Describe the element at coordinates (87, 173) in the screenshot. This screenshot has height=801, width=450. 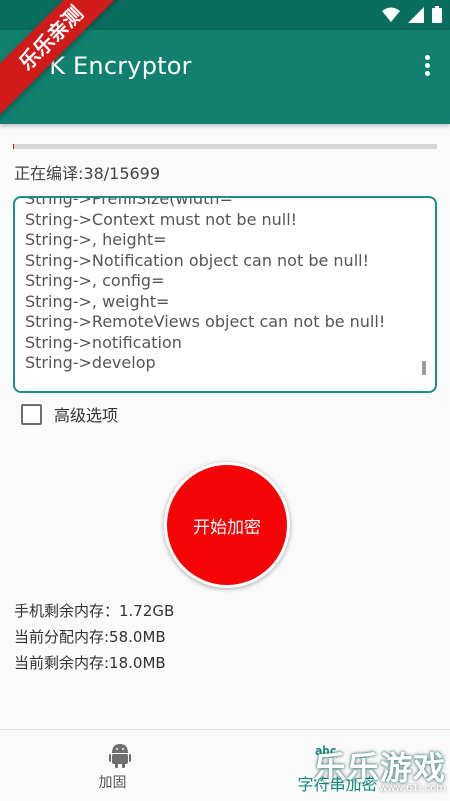
I see `compile-status: 正在编译:38/15699` at that location.